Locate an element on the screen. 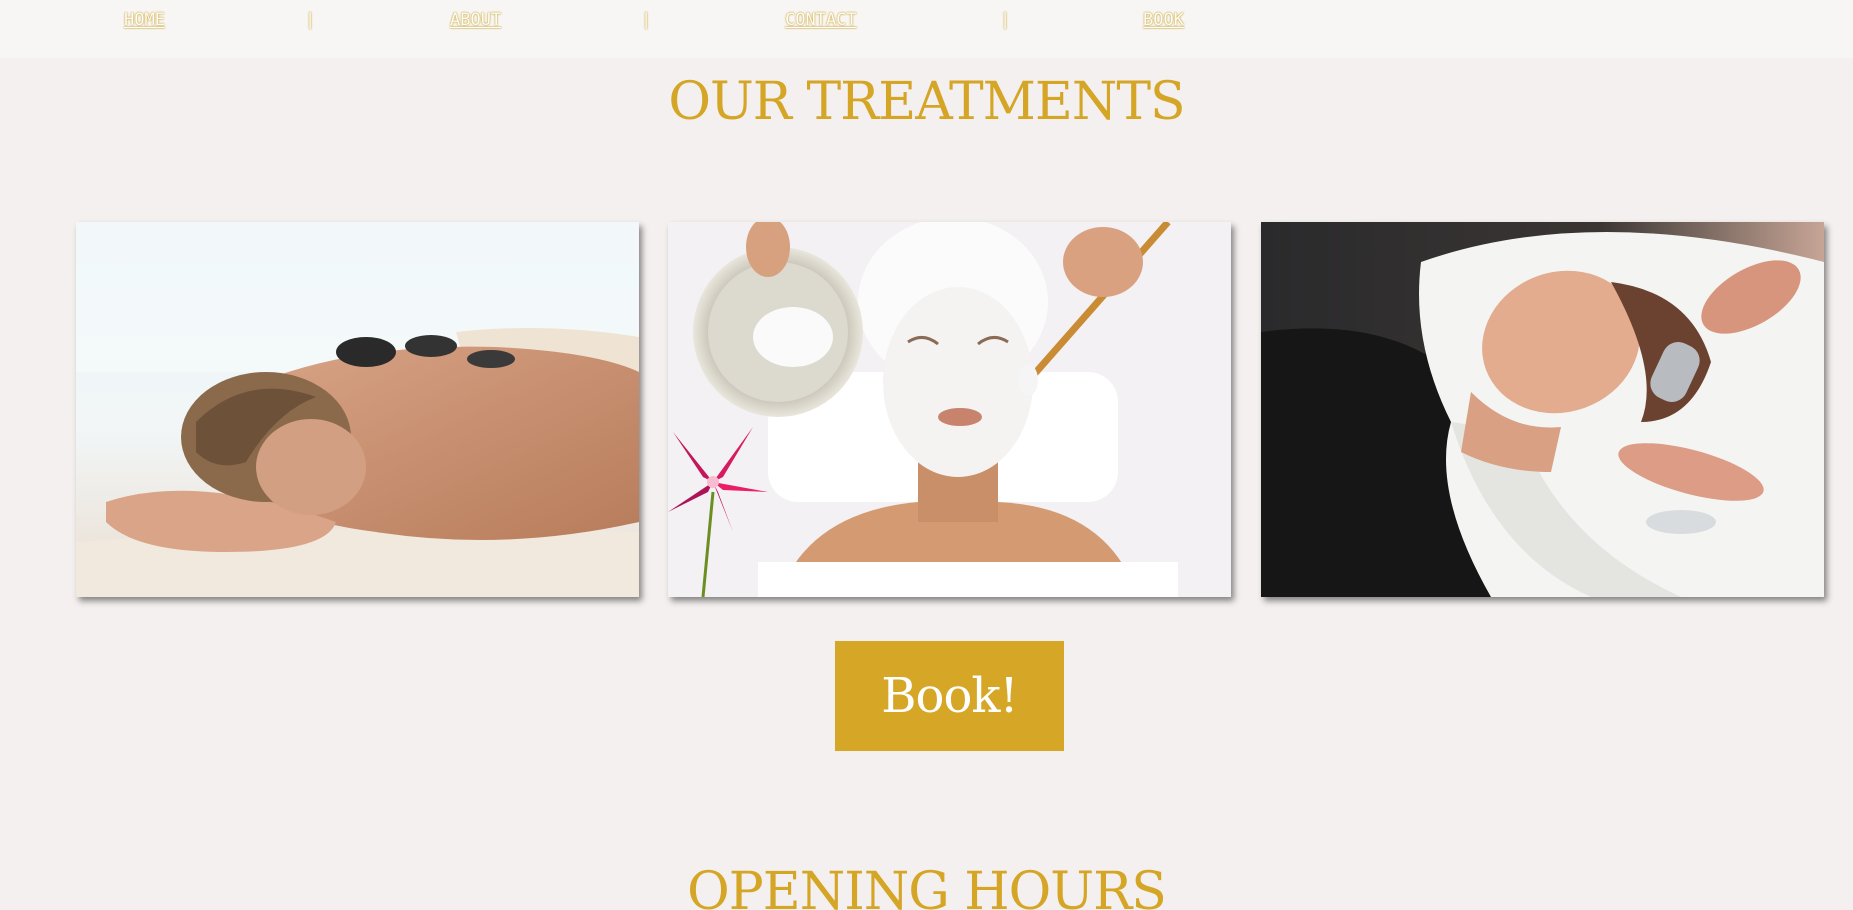 The image size is (1853, 910). hot-stone-massage-image is located at coordinates (357, 409).